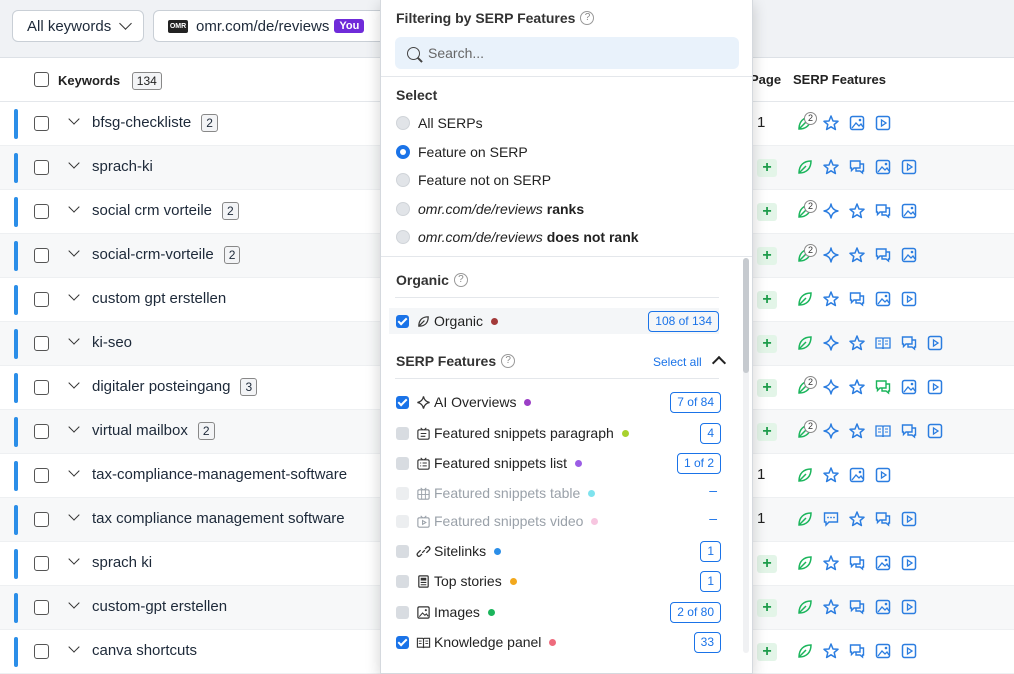 This screenshot has width=1014, height=674. What do you see at coordinates (41, 79) in the screenshot?
I see `select-all-checkbox` at bounding box center [41, 79].